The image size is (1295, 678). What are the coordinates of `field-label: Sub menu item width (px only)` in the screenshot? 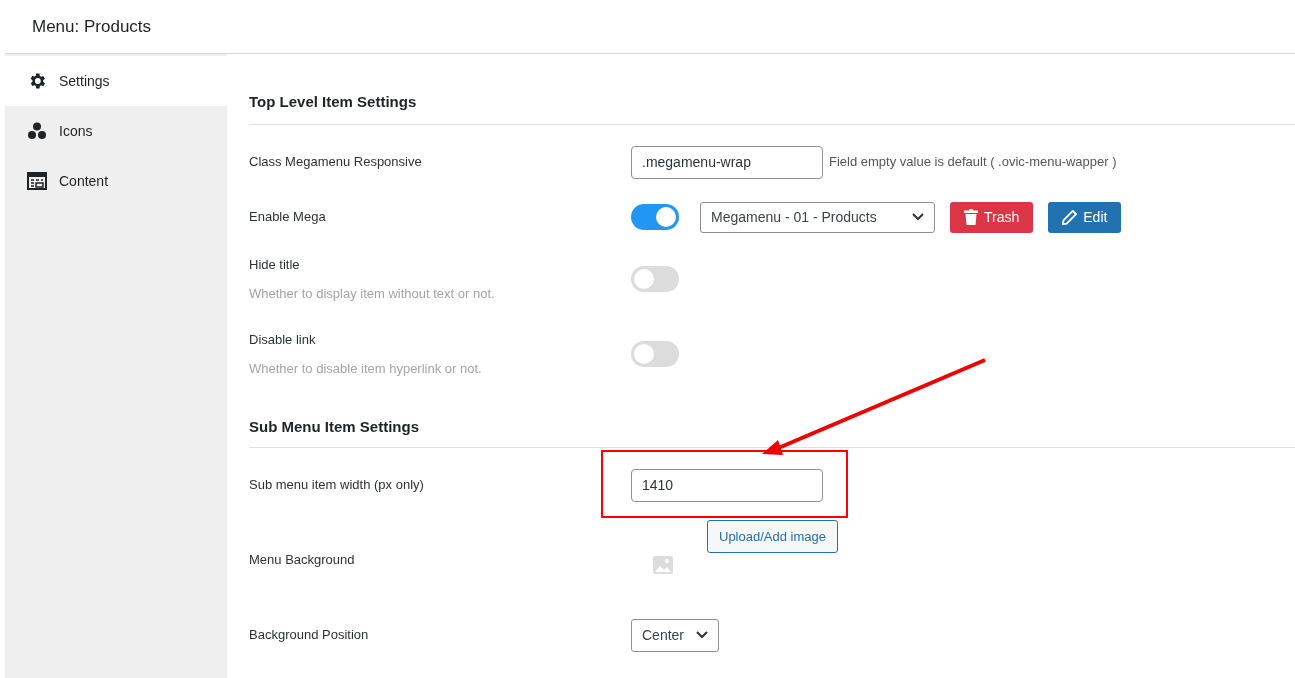 It's located at (337, 485).